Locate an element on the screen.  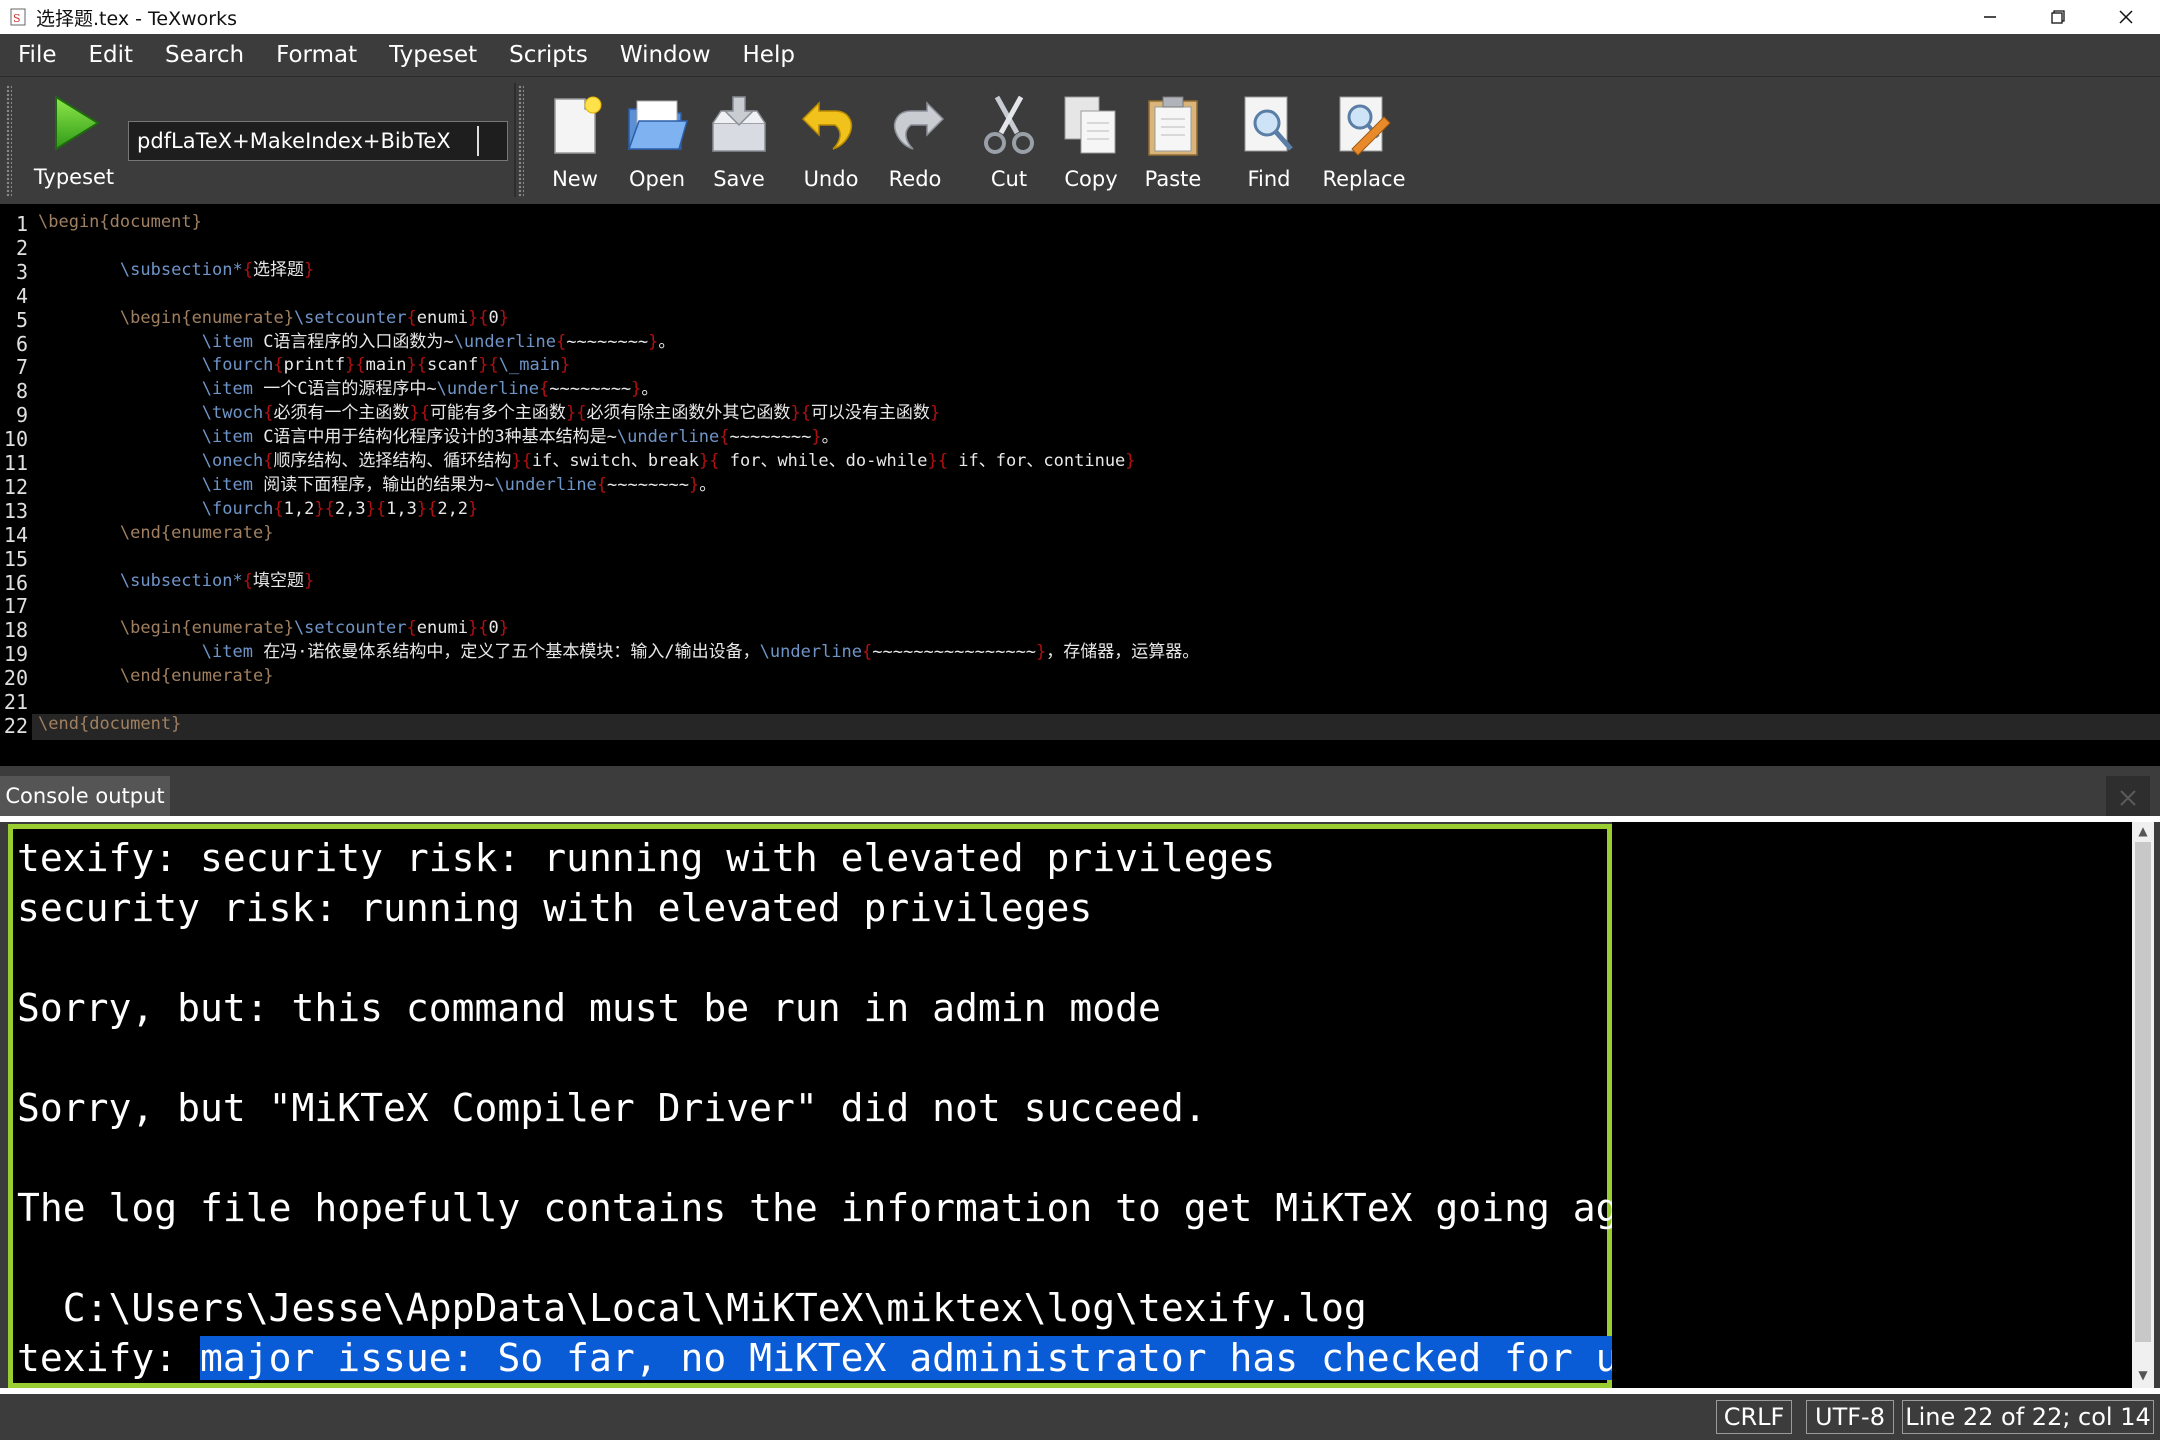
paste-button: Paste is located at coordinates (1173, 140).